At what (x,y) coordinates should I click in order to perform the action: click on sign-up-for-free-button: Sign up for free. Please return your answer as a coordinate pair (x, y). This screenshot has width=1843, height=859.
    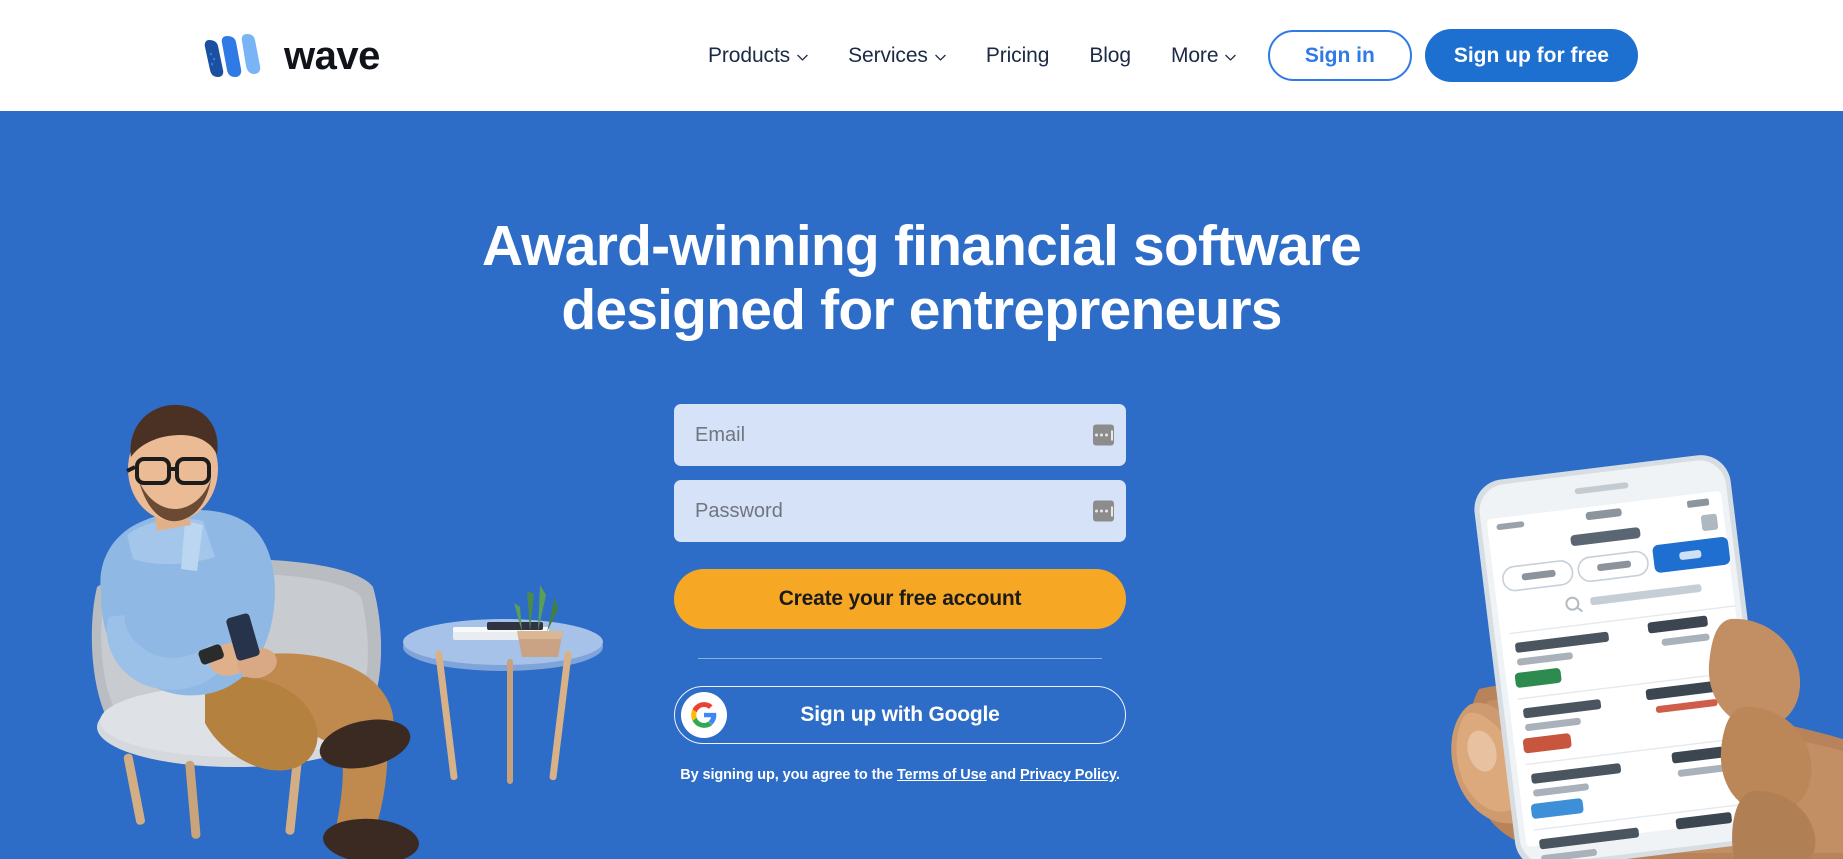
    Looking at the image, I should click on (1531, 55).